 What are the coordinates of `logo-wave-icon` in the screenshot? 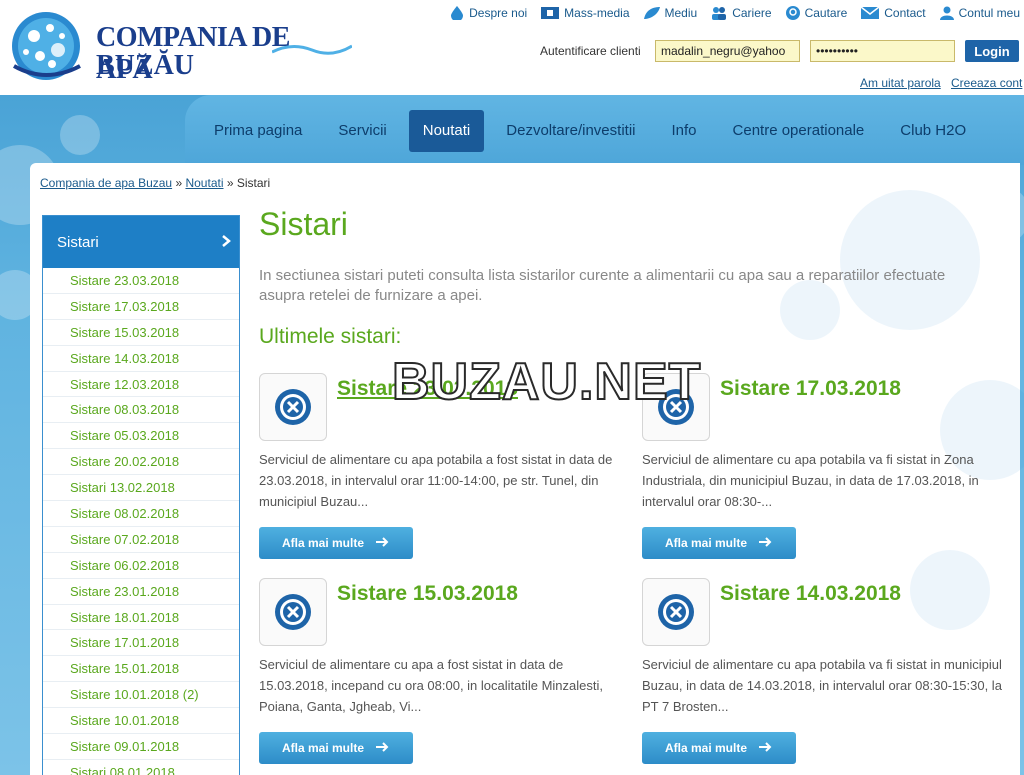 It's located at (312, 49).